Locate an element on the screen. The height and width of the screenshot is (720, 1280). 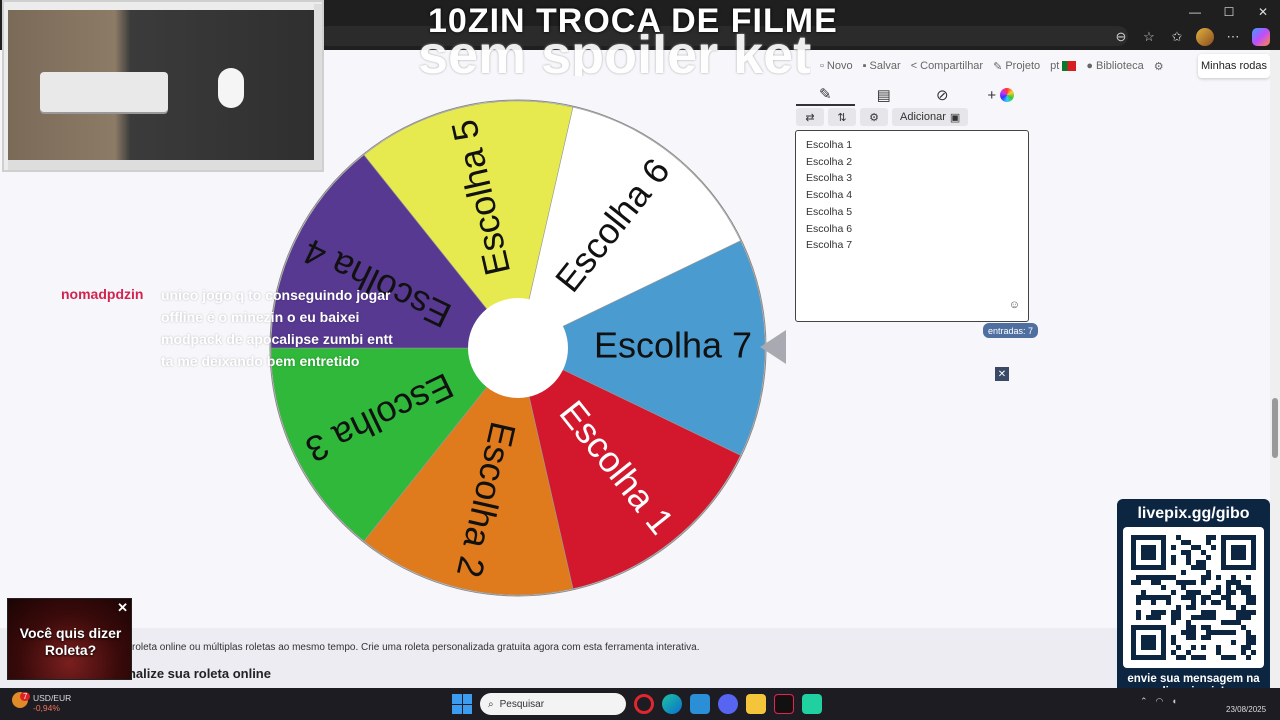
wheel-segment-label: Escolha 7 is located at coordinates (673, 345).